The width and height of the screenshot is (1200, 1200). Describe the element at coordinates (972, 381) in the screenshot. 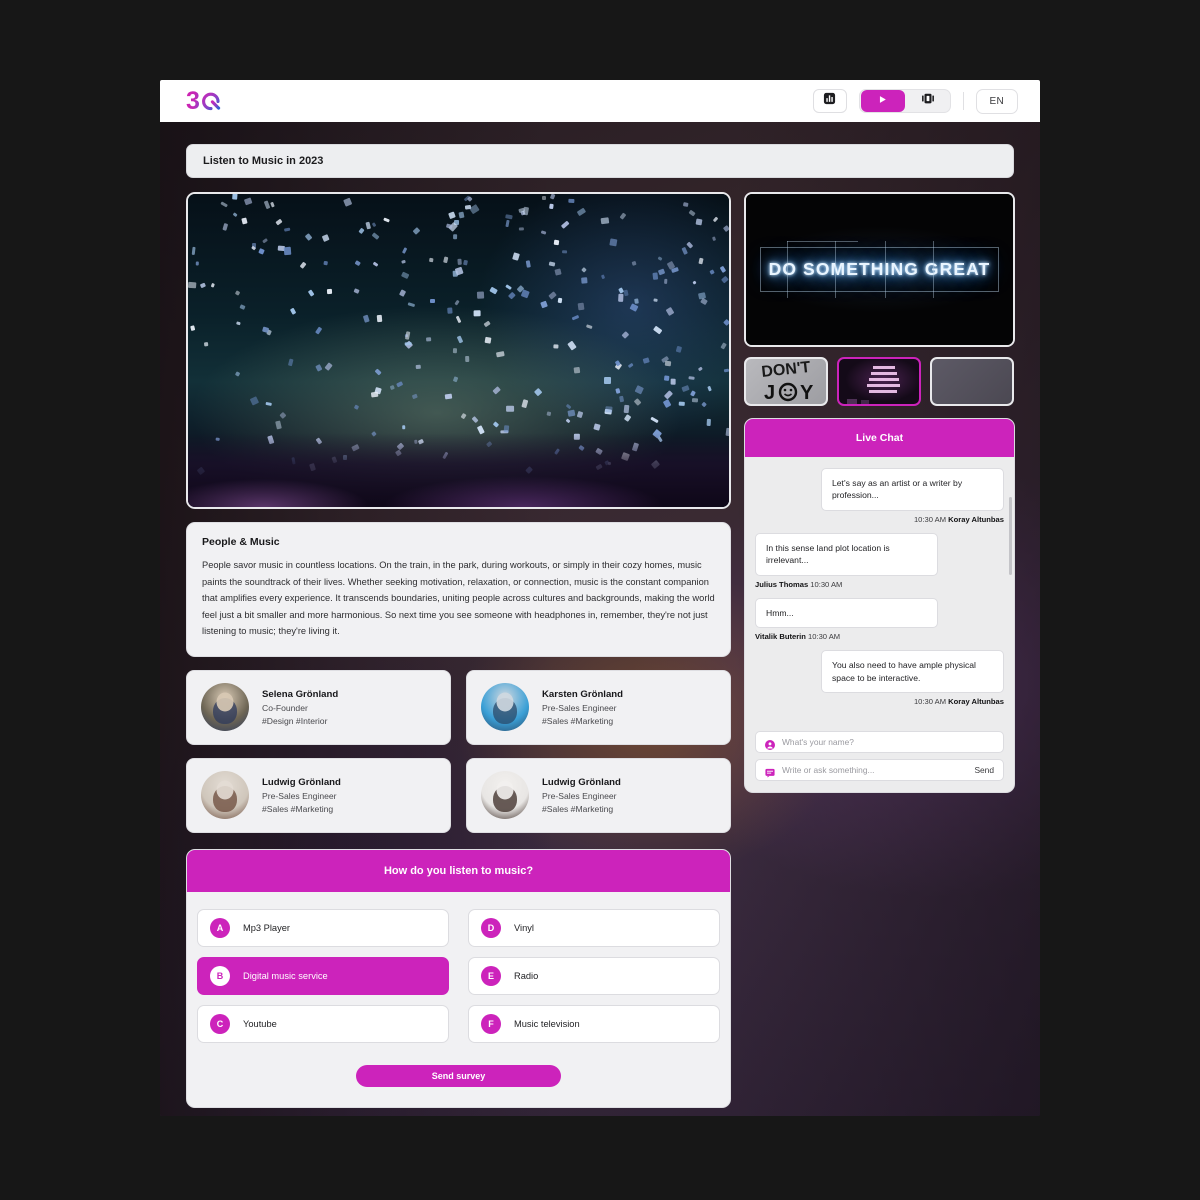

I see `thumbnail-empty` at that location.